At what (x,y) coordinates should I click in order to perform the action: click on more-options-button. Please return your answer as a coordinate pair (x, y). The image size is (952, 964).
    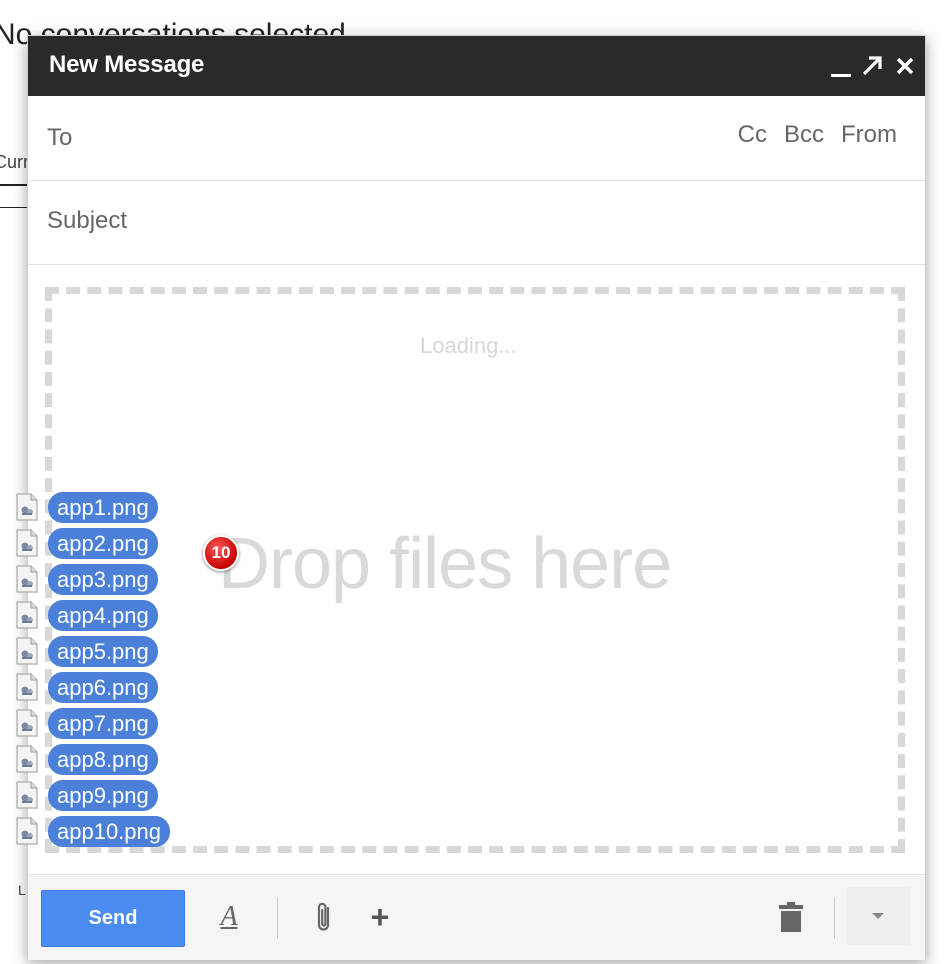
    Looking at the image, I should click on (878, 916).